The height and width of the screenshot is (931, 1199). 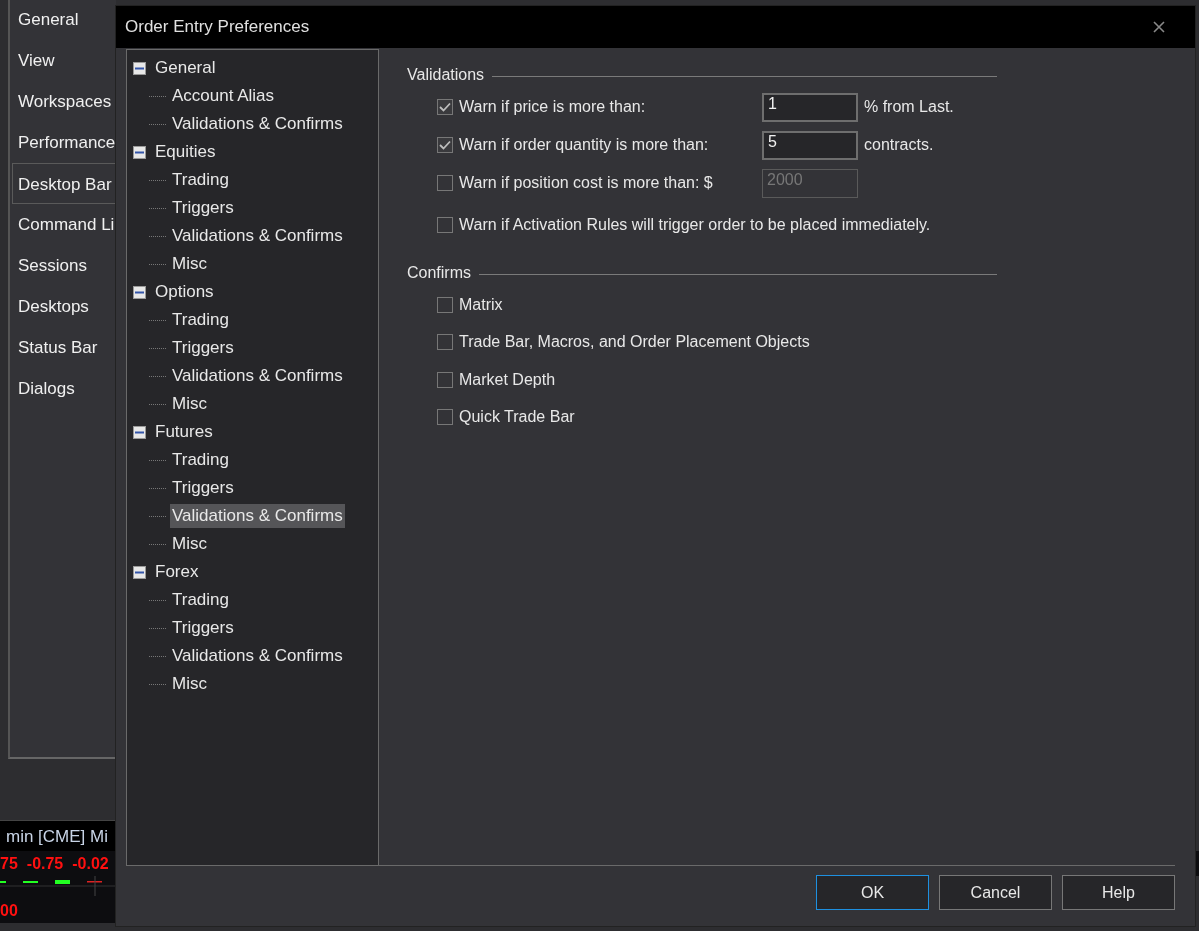 I want to click on quote-value: 75, so click(x=9, y=864).